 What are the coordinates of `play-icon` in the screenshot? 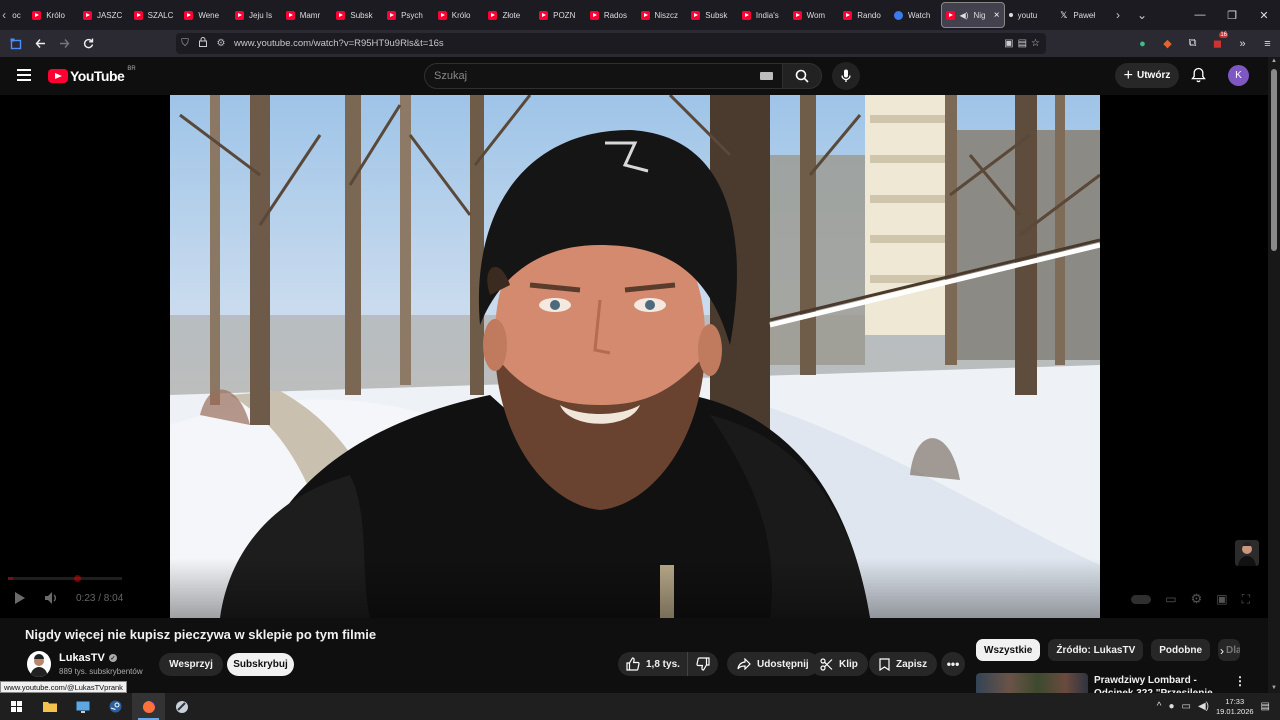 It's located at (20, 598).